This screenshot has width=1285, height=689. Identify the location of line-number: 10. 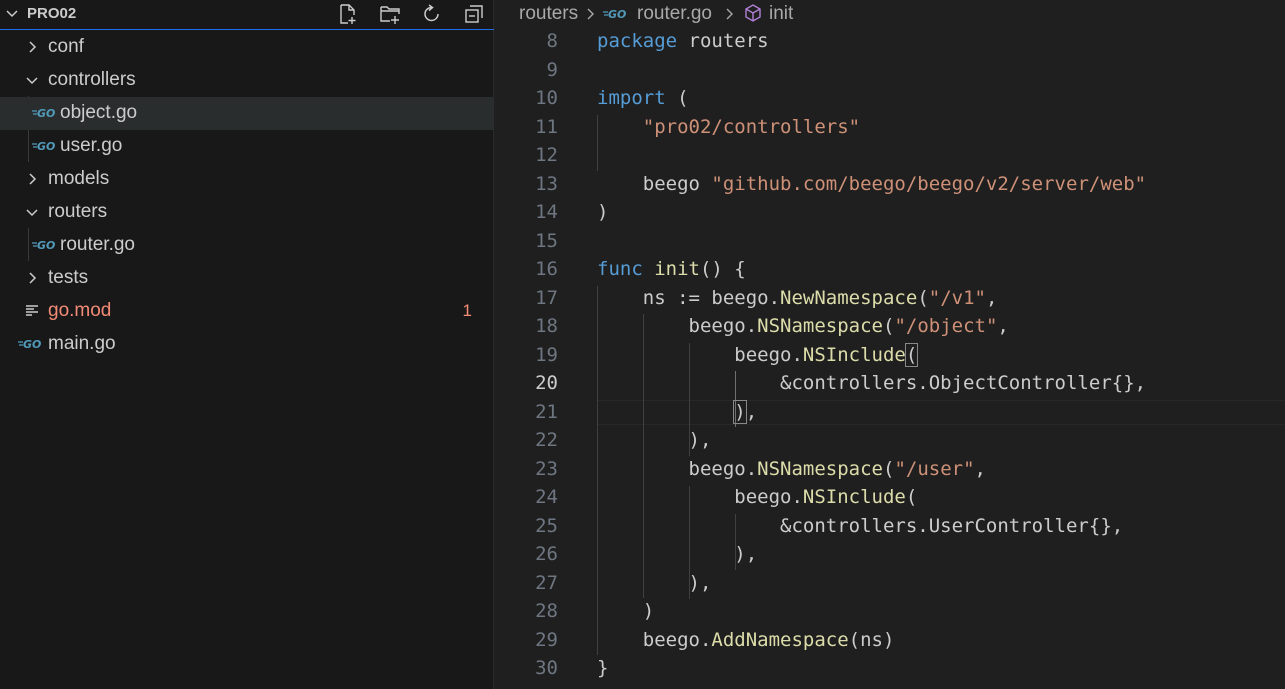
(546, 98).